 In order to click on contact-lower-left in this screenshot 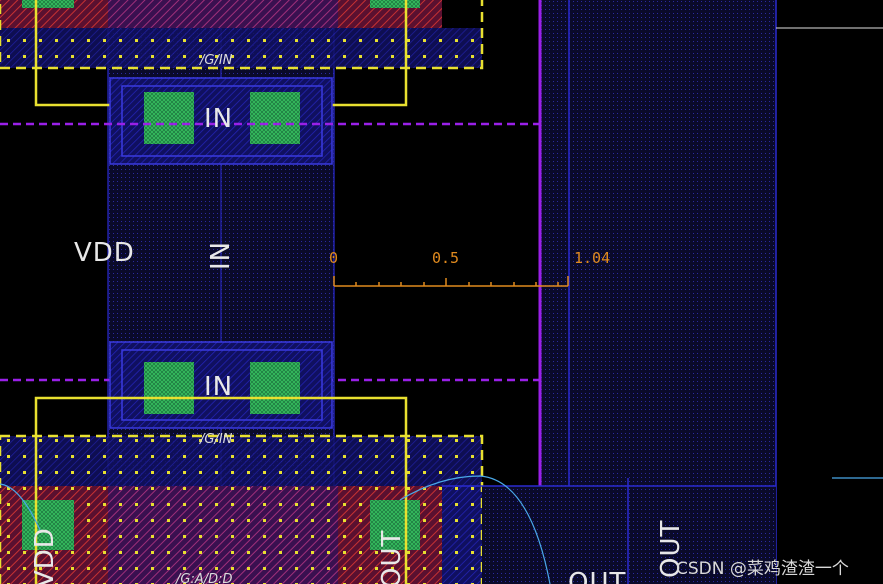, I will do `click(169, 388)`.